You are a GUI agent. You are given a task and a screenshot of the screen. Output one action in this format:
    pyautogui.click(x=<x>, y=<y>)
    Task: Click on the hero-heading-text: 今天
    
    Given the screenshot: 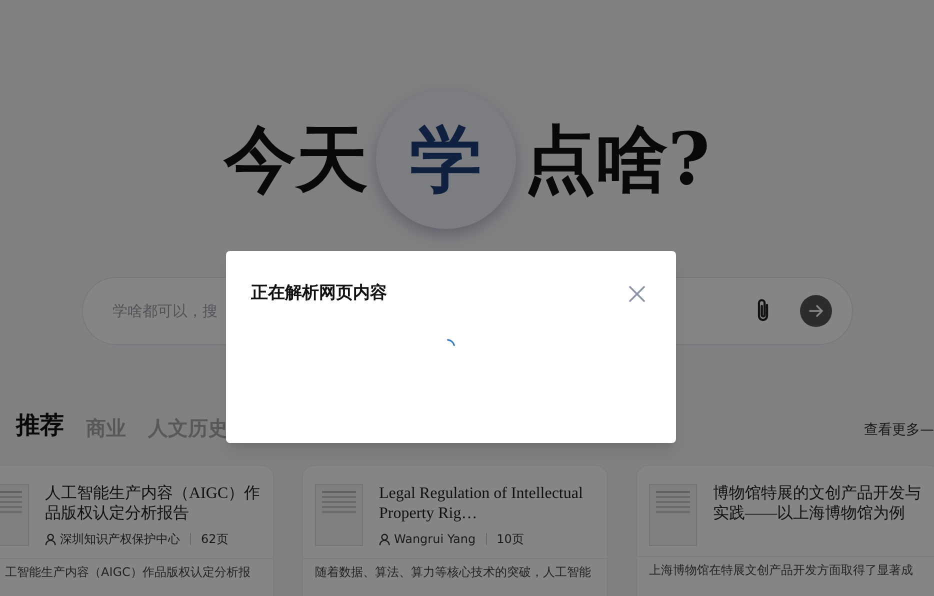 What is the action you would take?
    pyautogui.click(x=296, y=159)
    